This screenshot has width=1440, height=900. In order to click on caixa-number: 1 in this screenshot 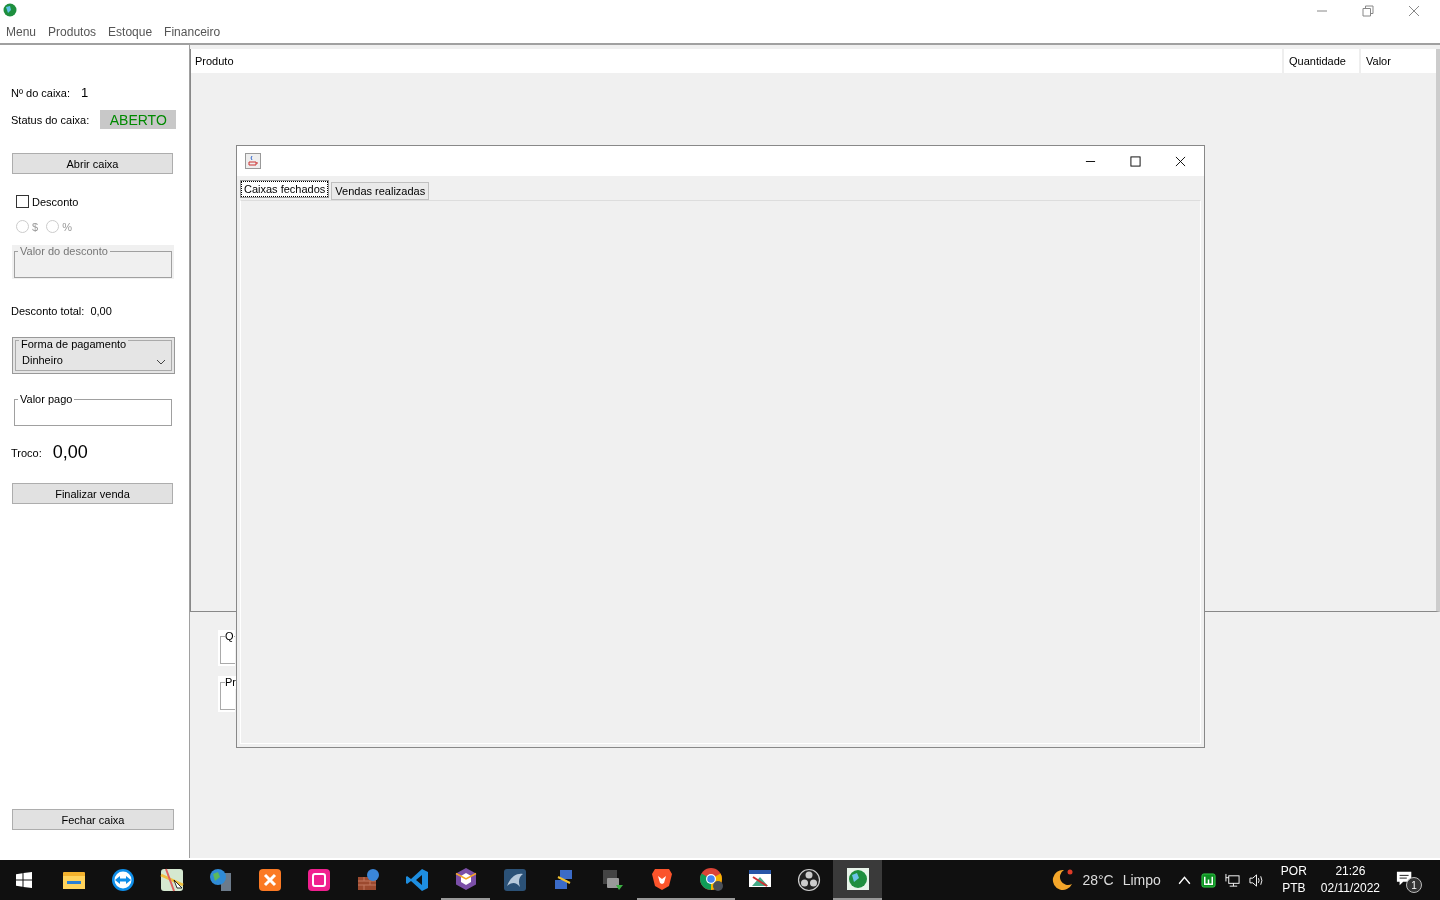, I will do `click(85, 92)`.